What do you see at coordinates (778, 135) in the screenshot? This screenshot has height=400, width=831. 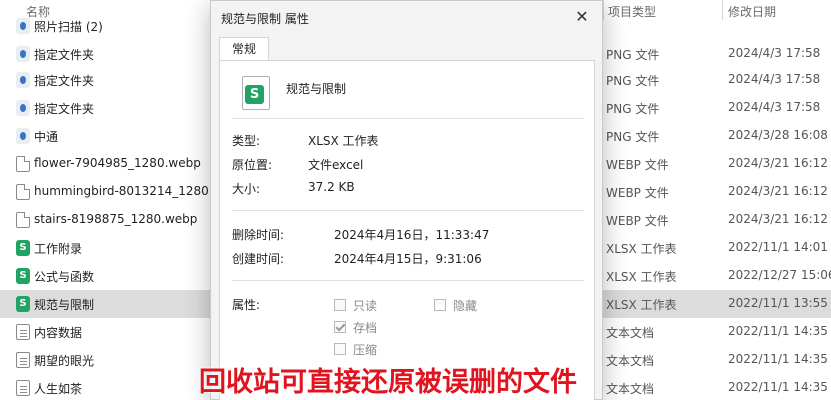 I see `file-date: 2024/3/28 16:08` at bounding box center [778, 135].